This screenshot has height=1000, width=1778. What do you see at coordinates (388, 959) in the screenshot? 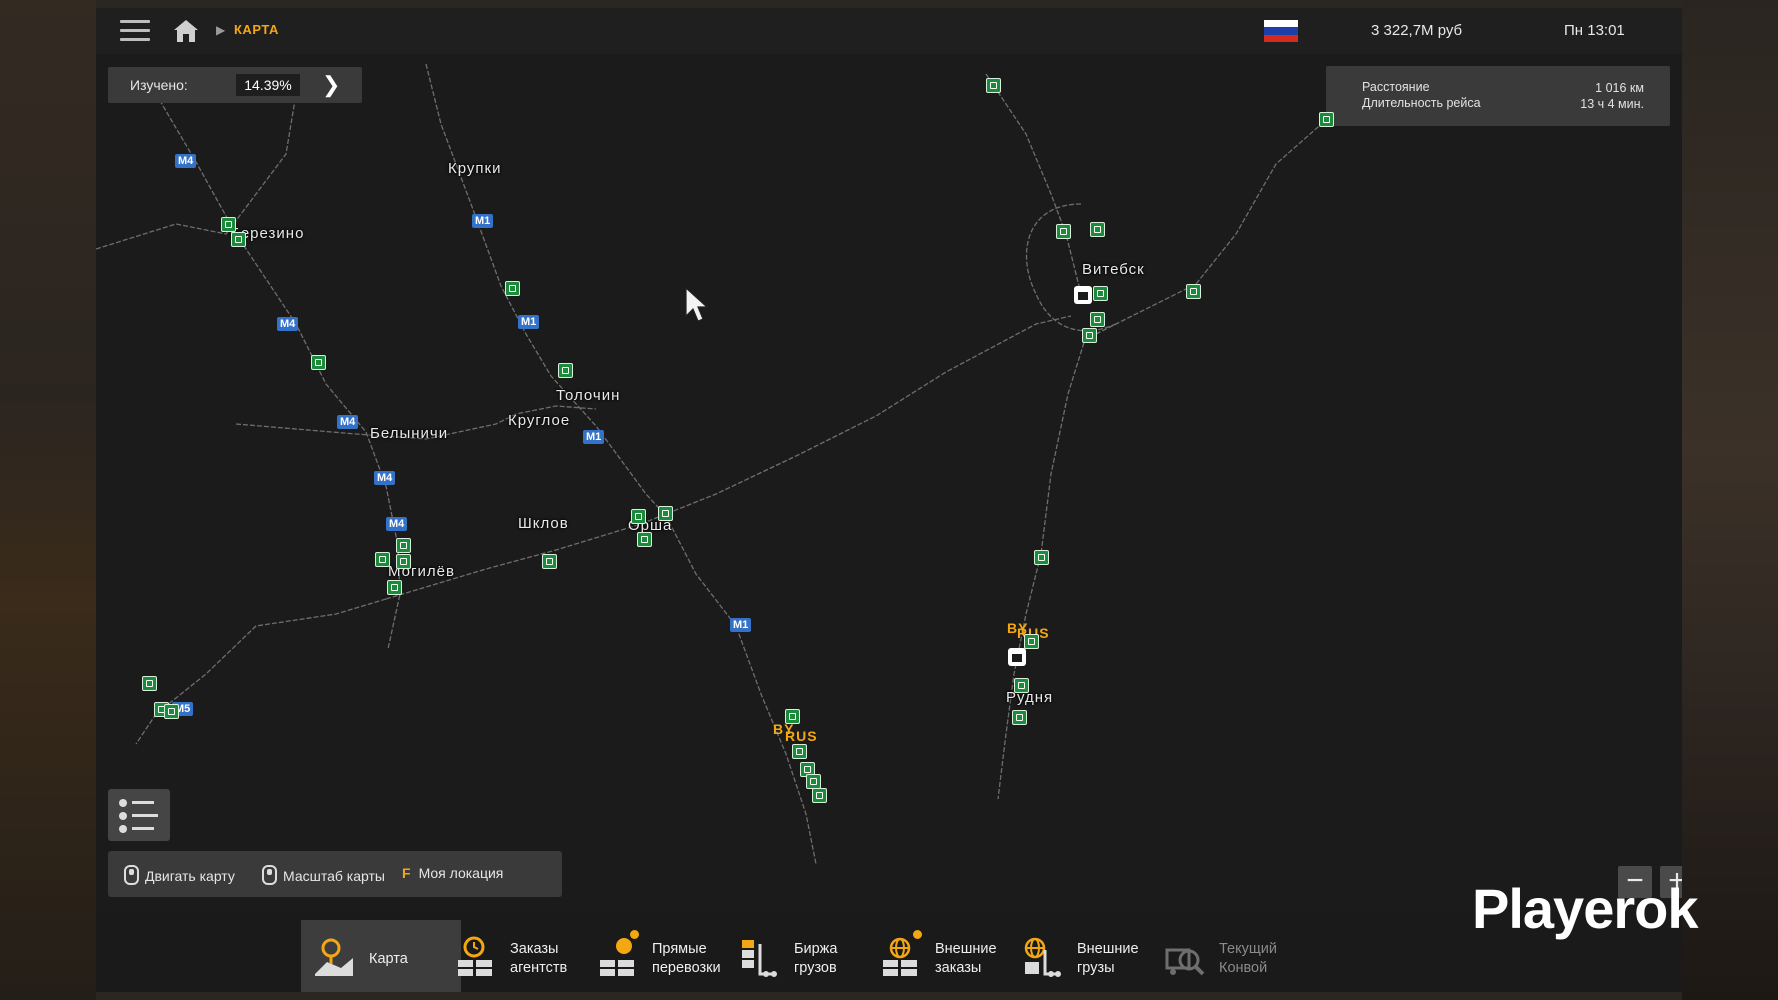
I see `tab-map-label: Карта` at bounding box center [388, 959].